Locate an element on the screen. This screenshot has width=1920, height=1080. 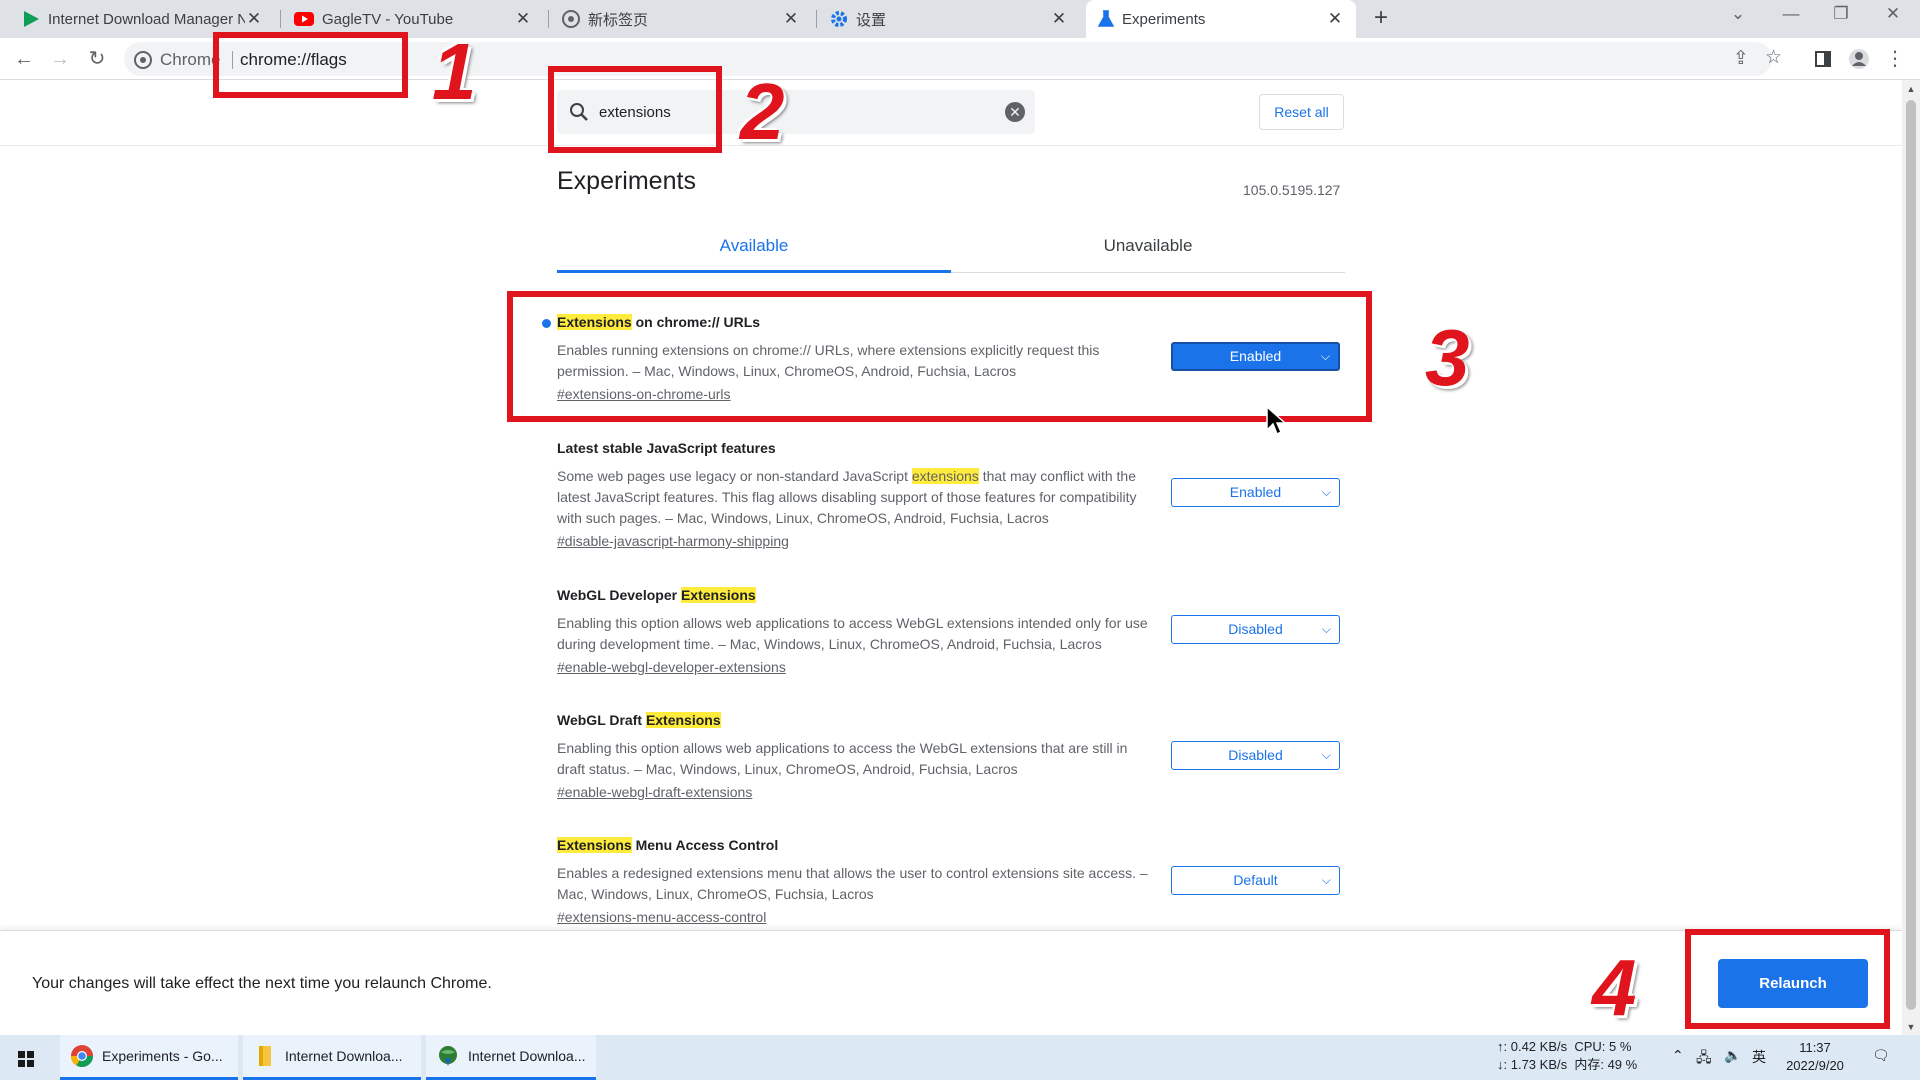
select-value: Disabled is located at coordinates (1255, 755).